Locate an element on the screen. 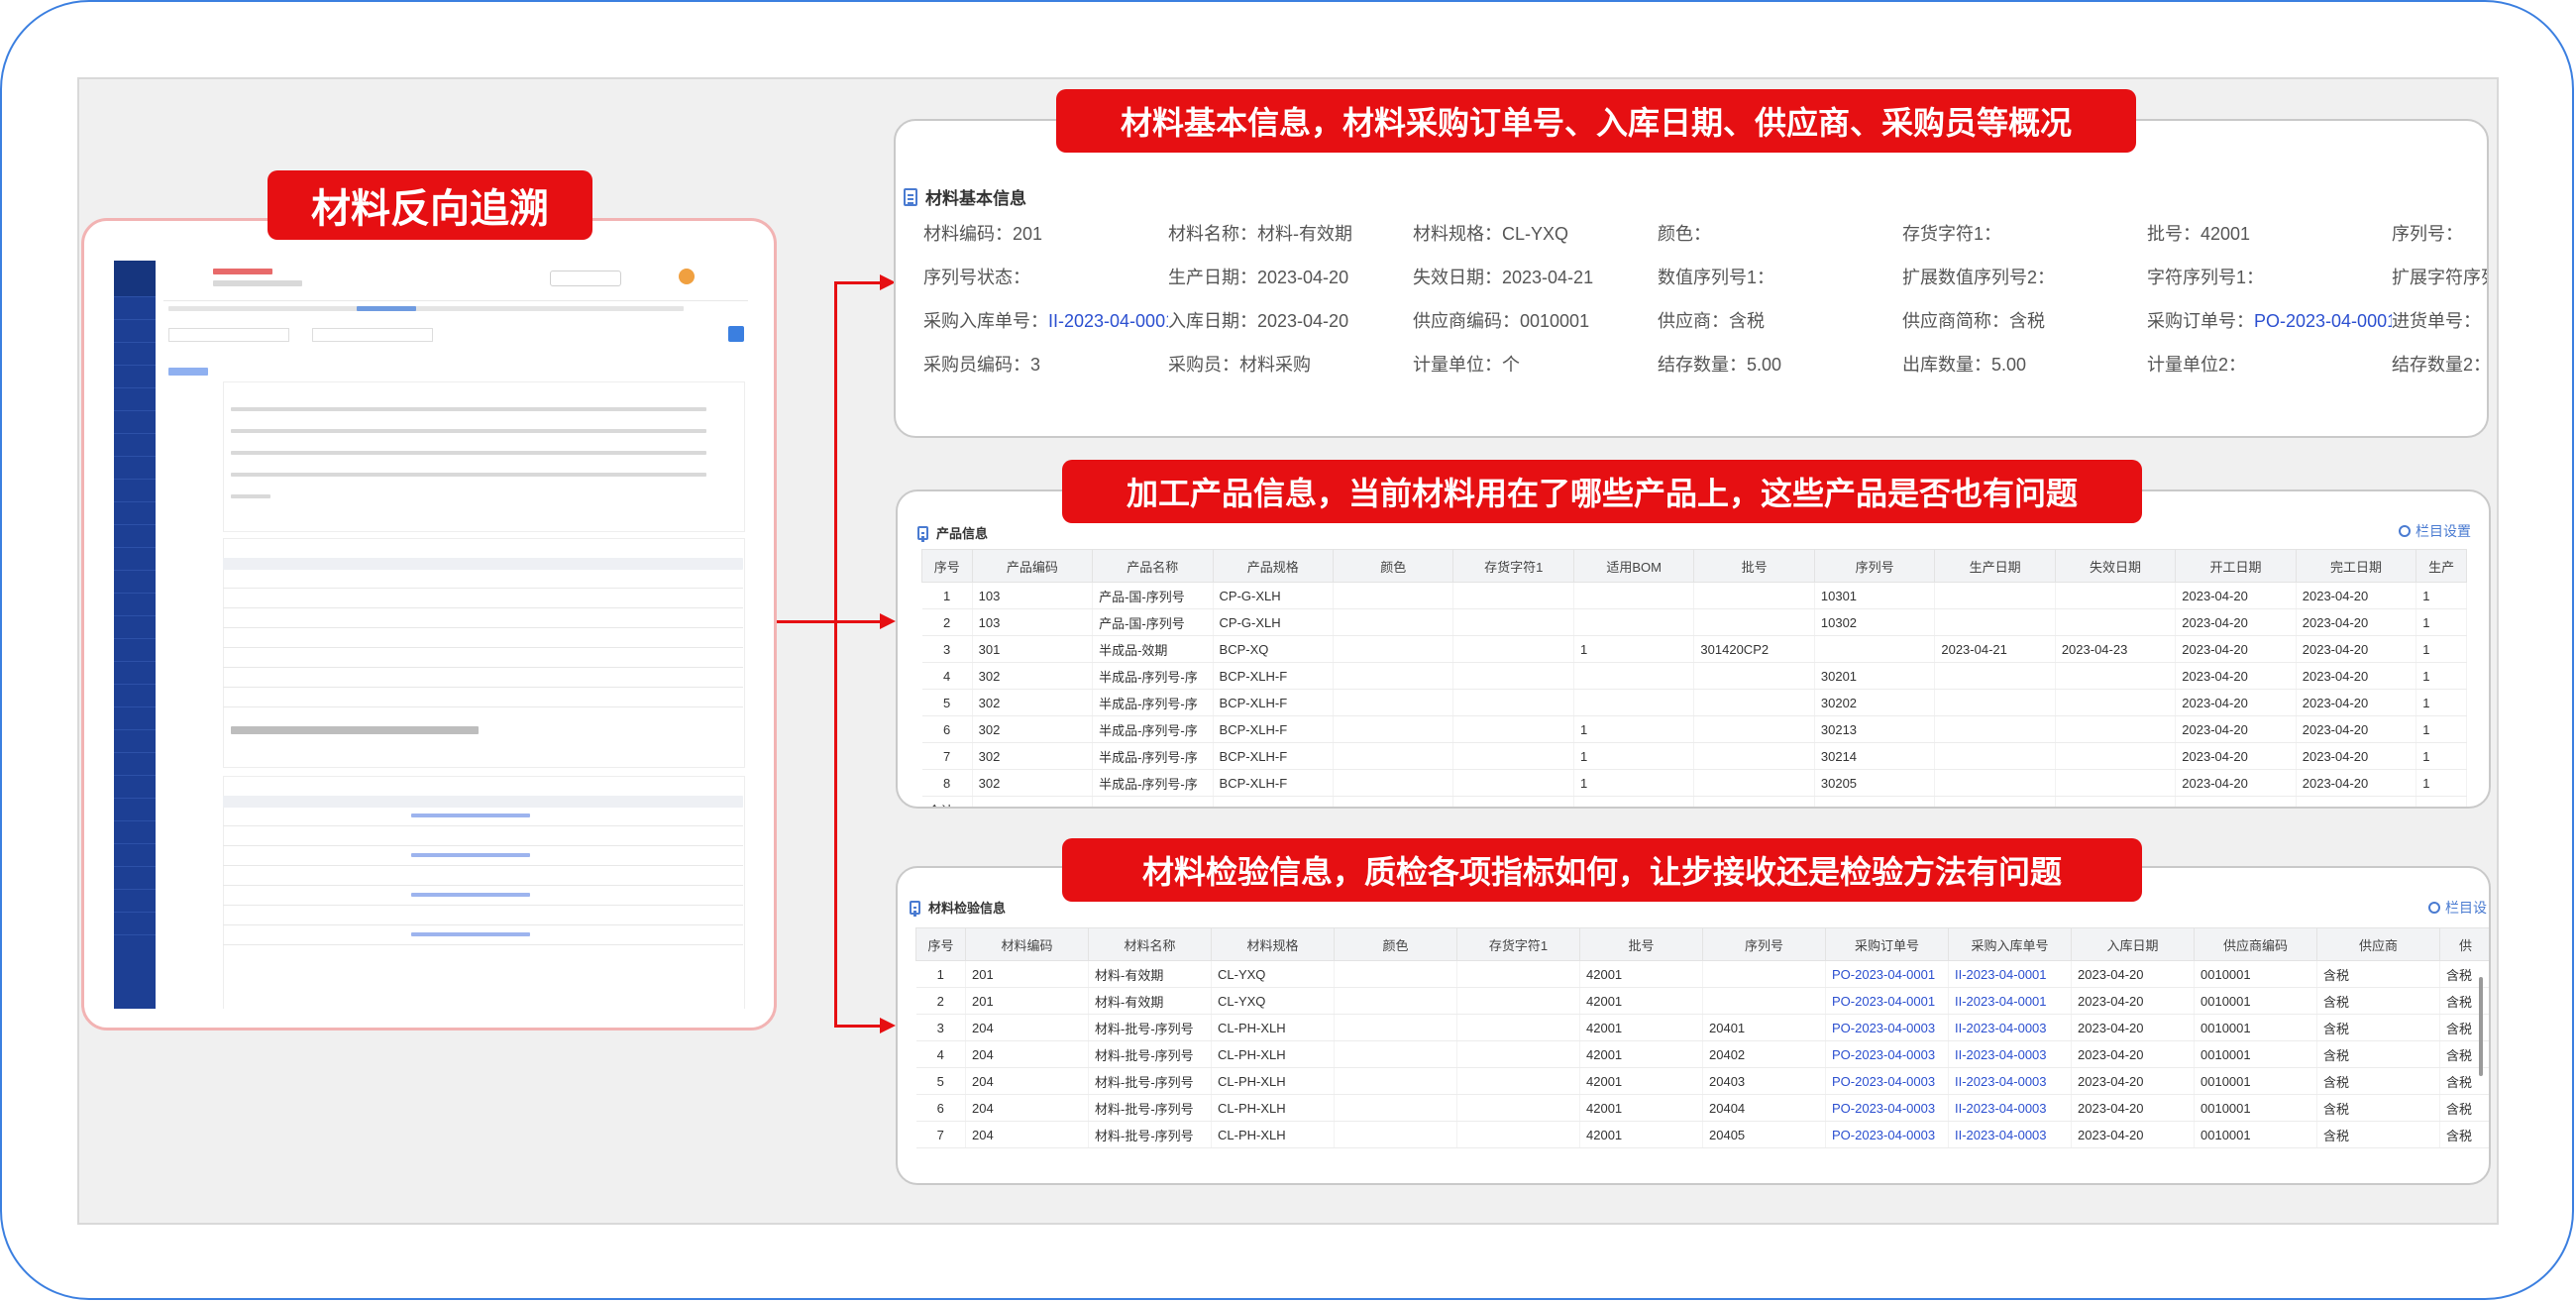 This screenshot has width=2576, height=1302. reverse-trace-banner: 材料反向追溯 is located at coordinates (430, 205).